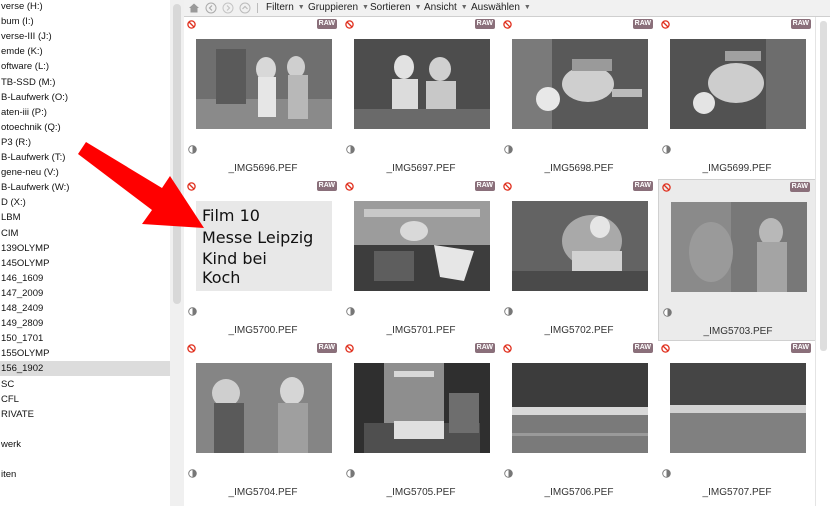 Image resolution: width=830 pixels, height=506 pixels. I want to click on sidebar-folder-item: CIM, so click(85, 233).